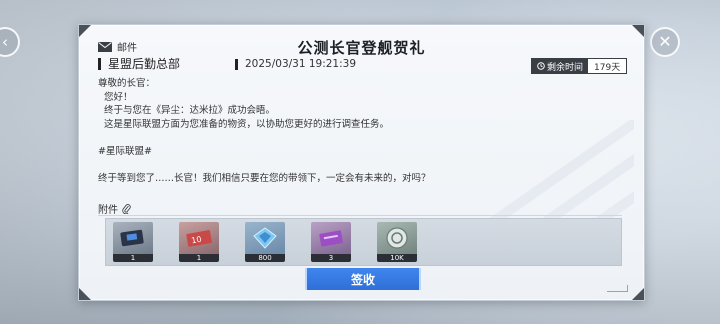 Image resolution: width=720 pixels, height=324 pixels. I want to click on purple-card-icon, so click(331, 238).